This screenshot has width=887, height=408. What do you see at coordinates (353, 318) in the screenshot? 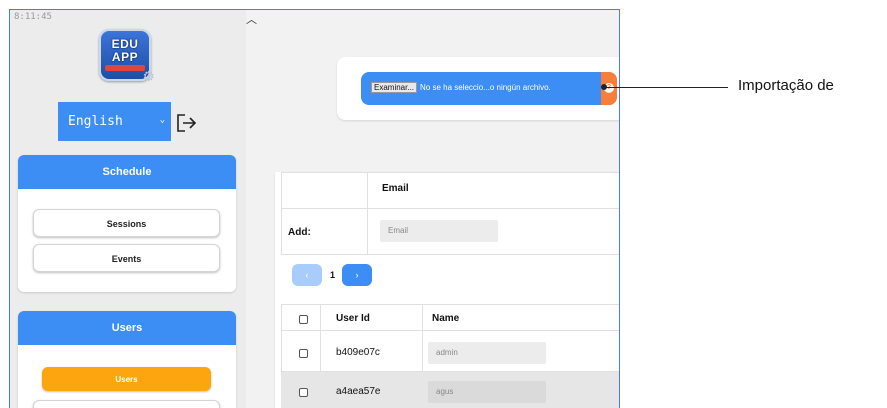
I see `user-id-column-header: User Id` at bounding box center [353, 318].